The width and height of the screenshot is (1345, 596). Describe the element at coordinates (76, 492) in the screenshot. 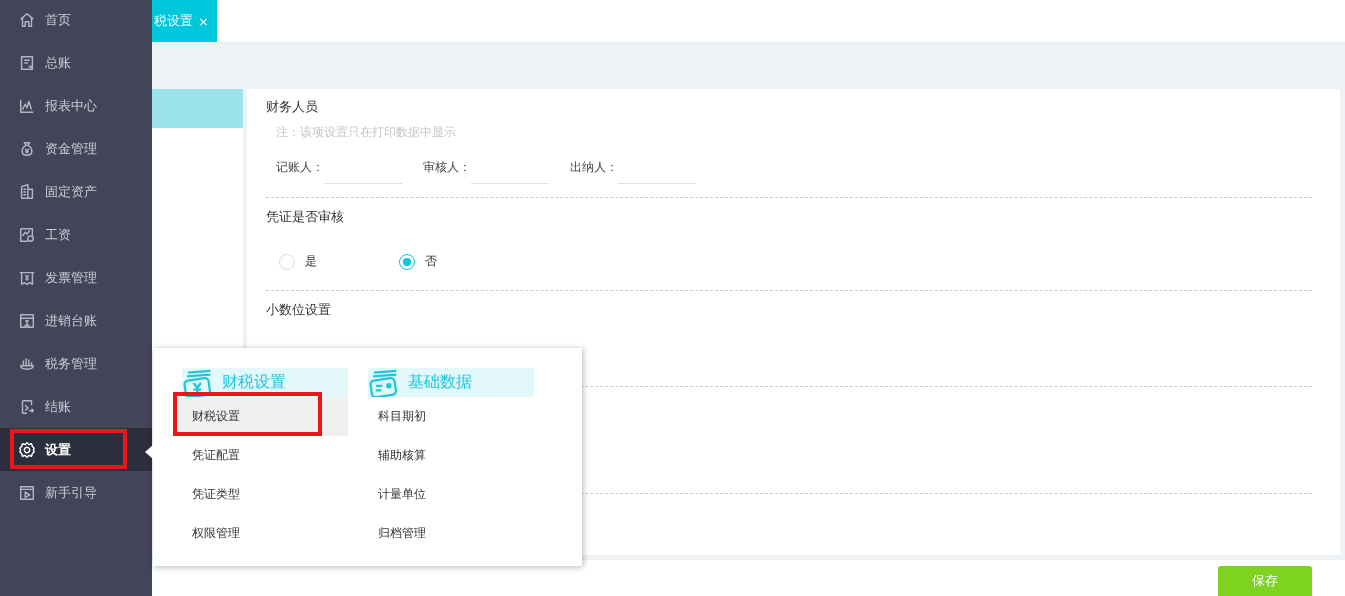

I see `sidebar-item: 新手引导` at that location.